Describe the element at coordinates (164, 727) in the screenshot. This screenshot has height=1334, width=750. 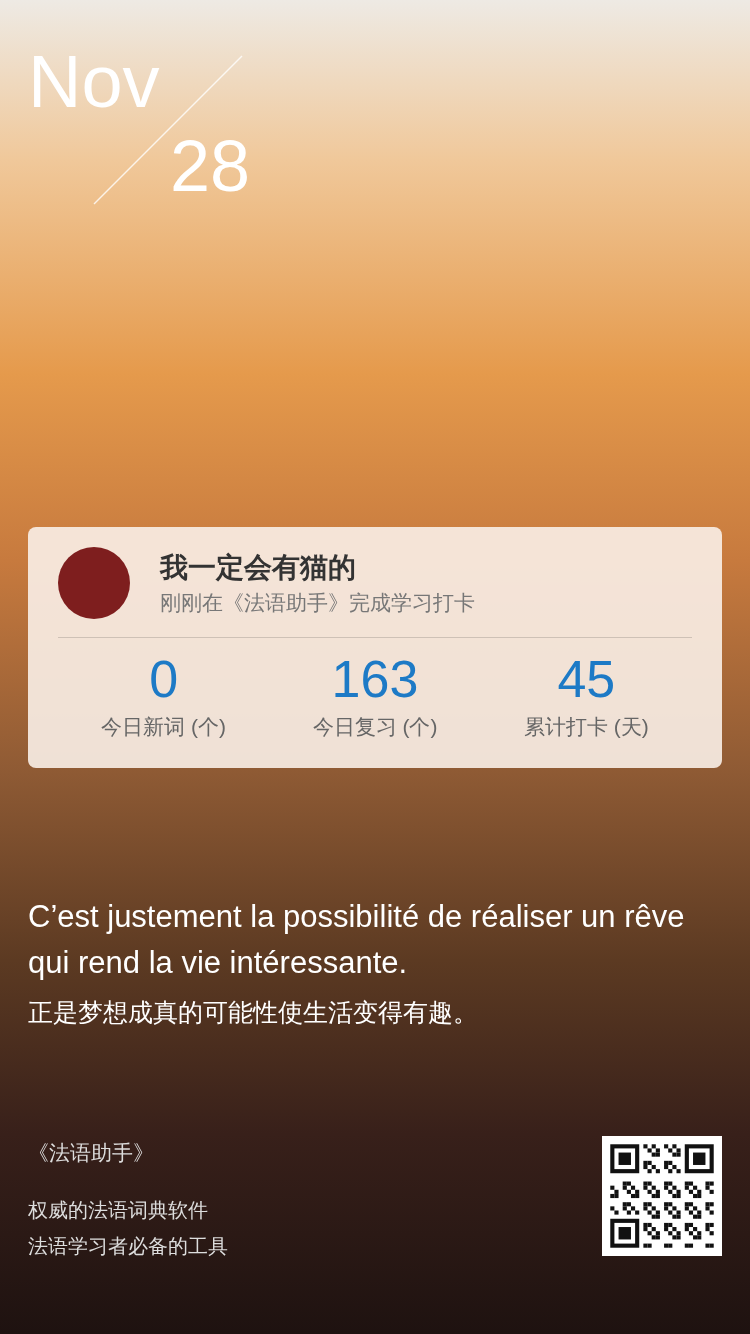
I see `stat-label: 今日新词 (个)` at that location.